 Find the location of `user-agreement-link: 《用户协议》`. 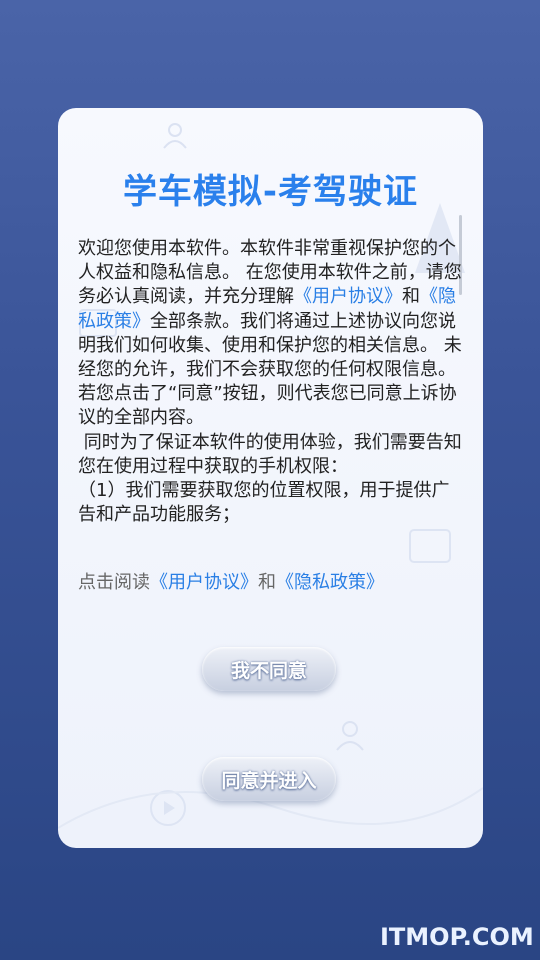

user-agreement-link: 《用户协议》 is located at coordinates (348, 296).